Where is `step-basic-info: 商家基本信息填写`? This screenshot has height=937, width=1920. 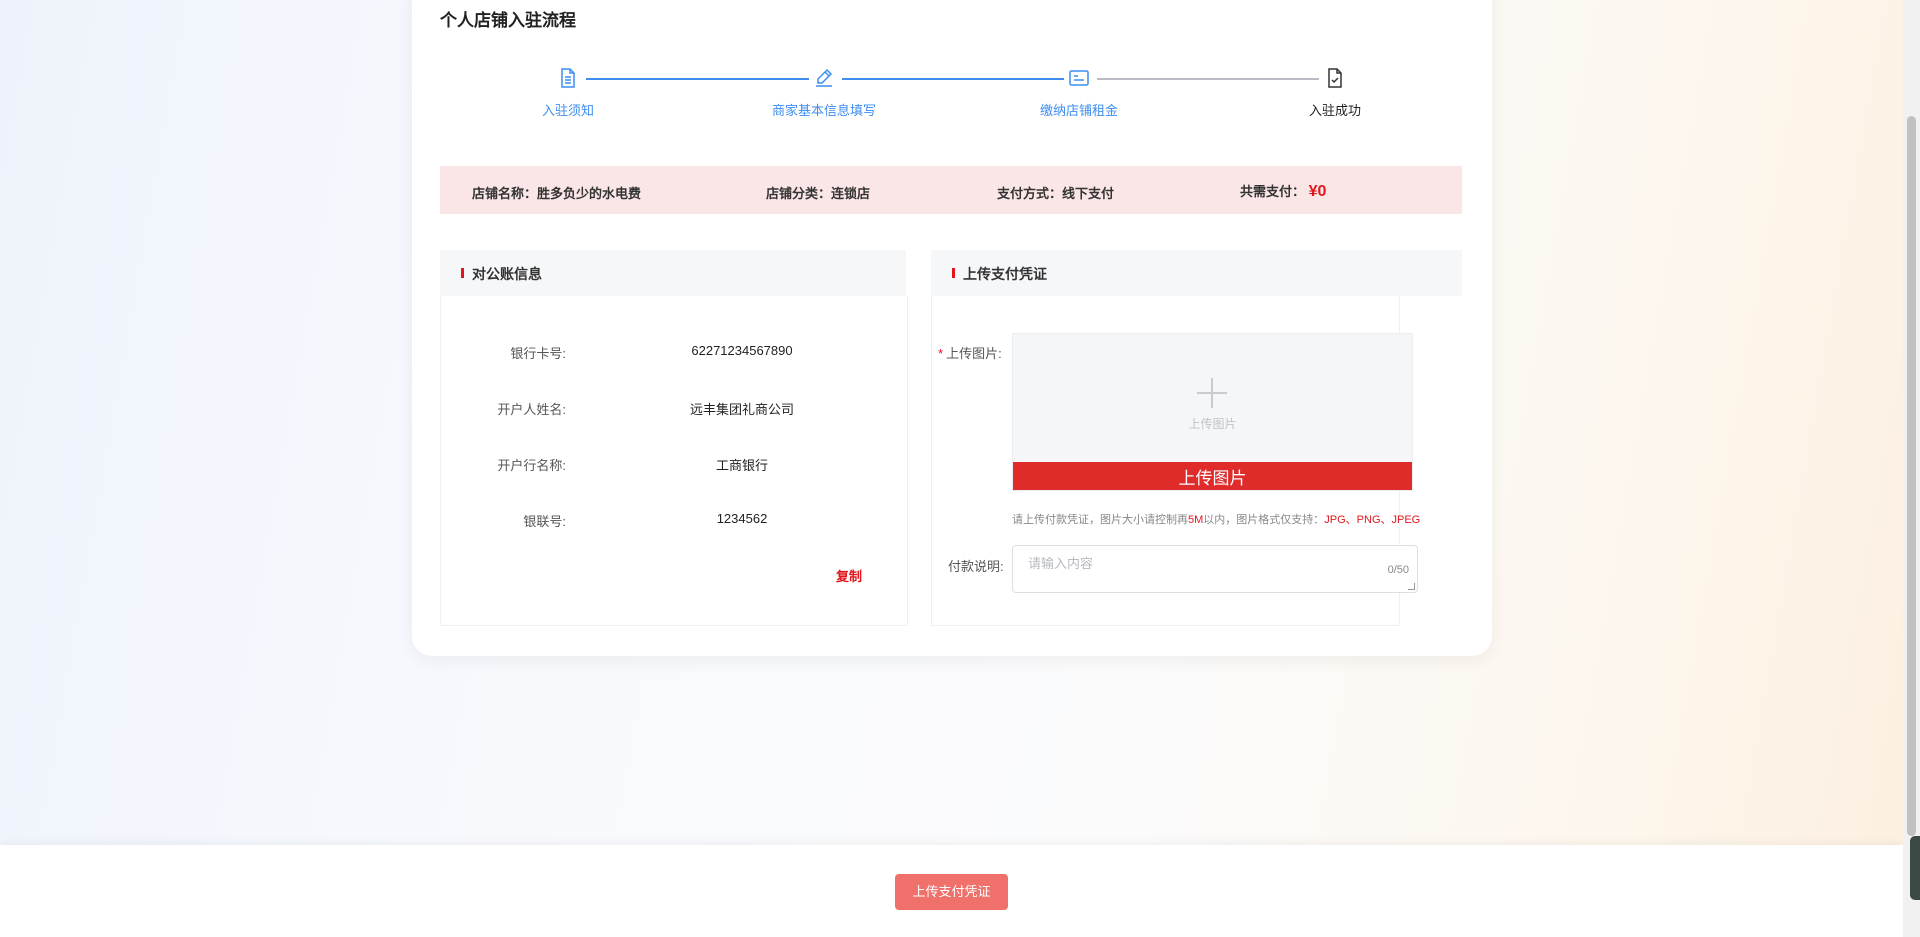 step-basic-info: 商家基本信息填写 is located at coordinates (824, 89).